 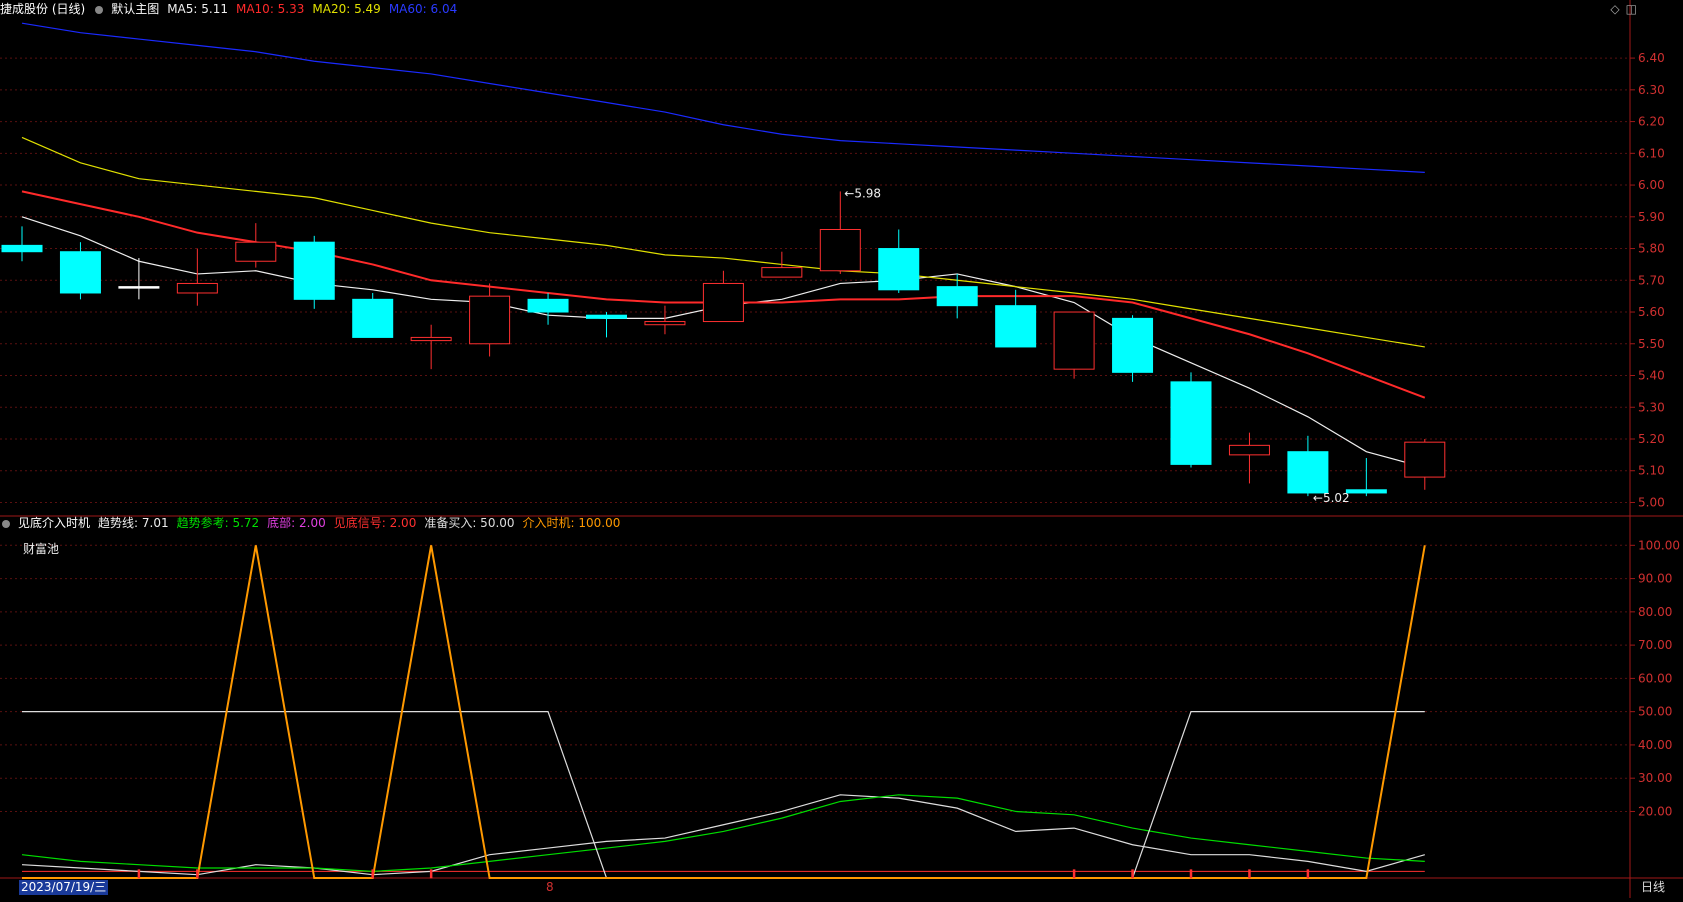 I want to click on ma20-label: MA20: 5.49, so click(x=346, y=9).